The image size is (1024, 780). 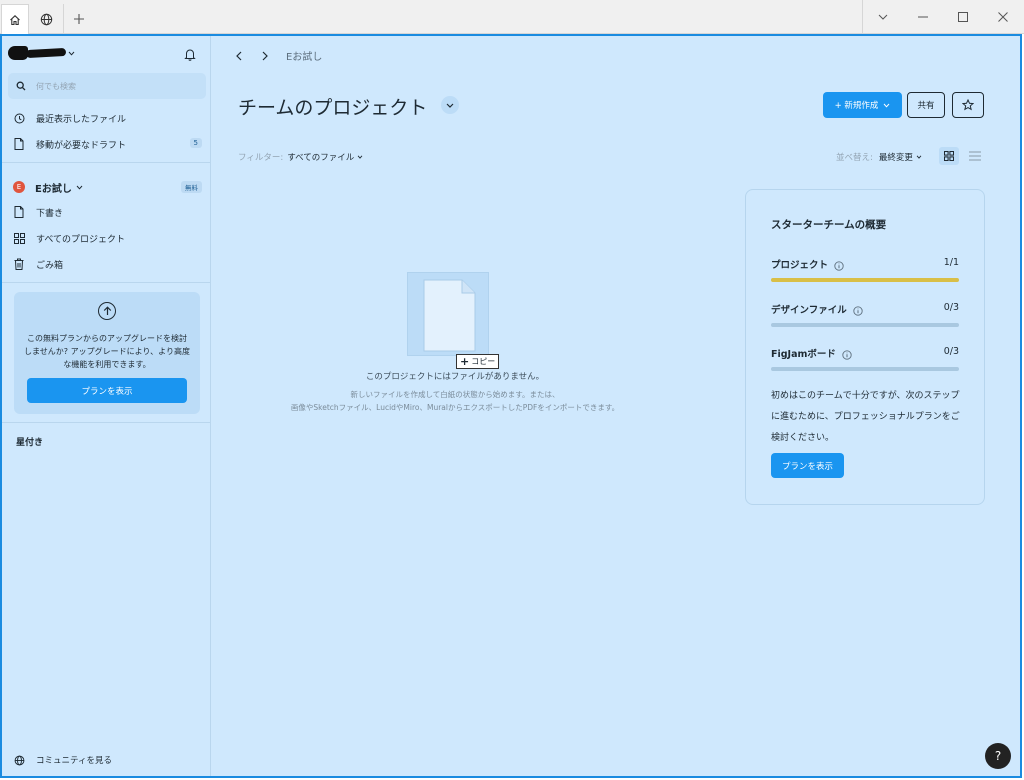 I want to click on new-tab-button, so click(x=79, y=19).